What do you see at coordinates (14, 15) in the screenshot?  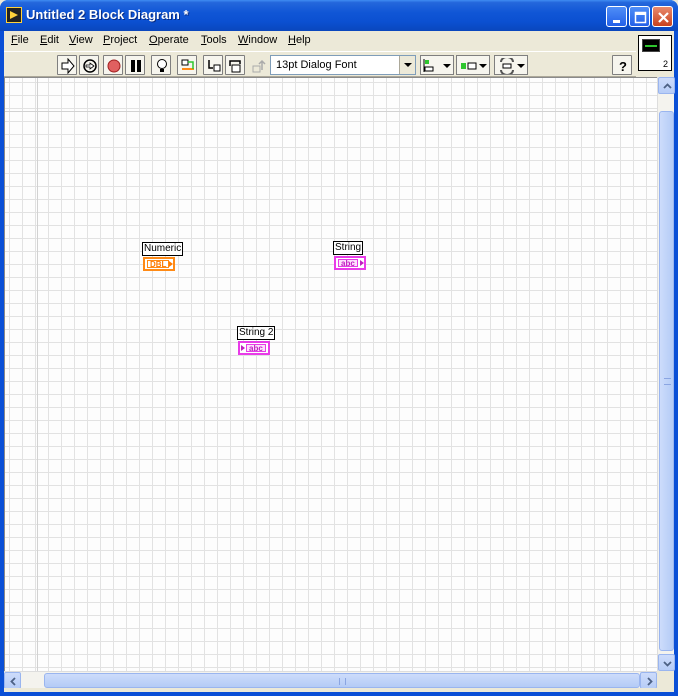 I see `labview-vi-icon` at bounding box center [14, 15].